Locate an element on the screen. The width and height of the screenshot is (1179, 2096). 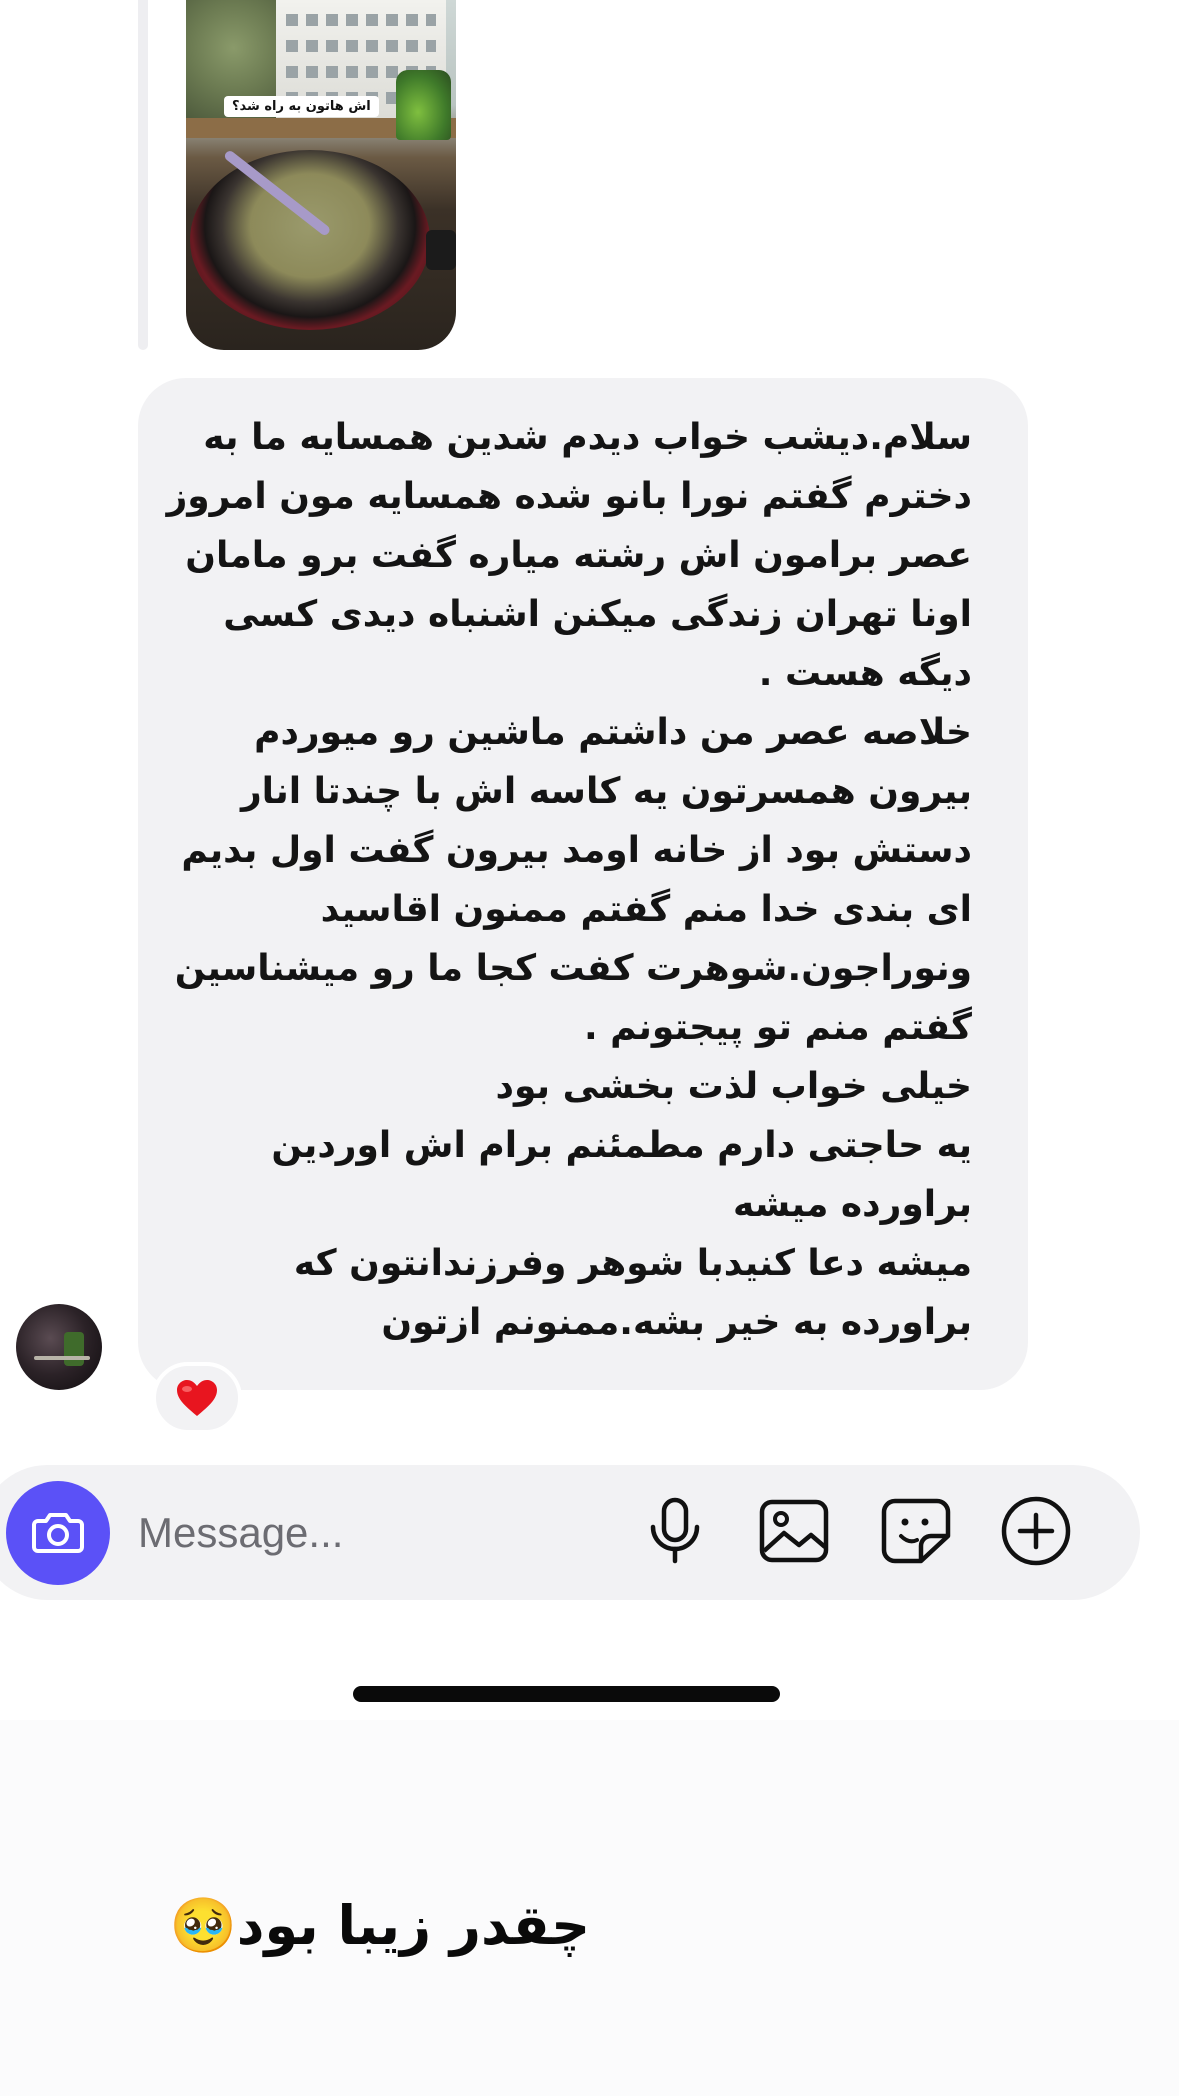
voice-message-button is located at coordinates (675, 1533).